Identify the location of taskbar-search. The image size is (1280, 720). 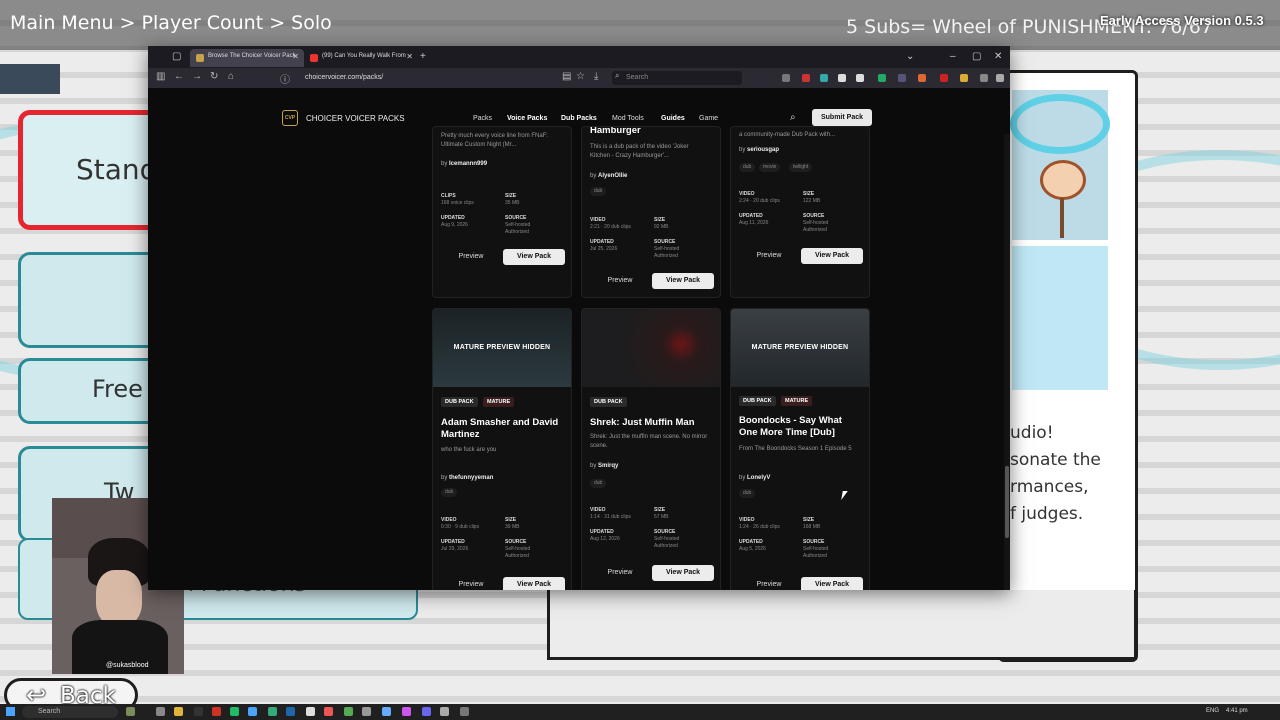
(70, 712).